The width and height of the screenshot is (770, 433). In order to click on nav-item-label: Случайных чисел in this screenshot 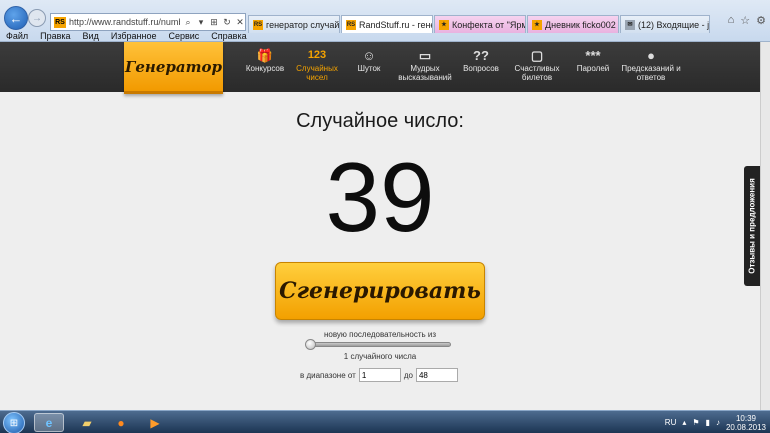, I will do `click(317, 73)`.